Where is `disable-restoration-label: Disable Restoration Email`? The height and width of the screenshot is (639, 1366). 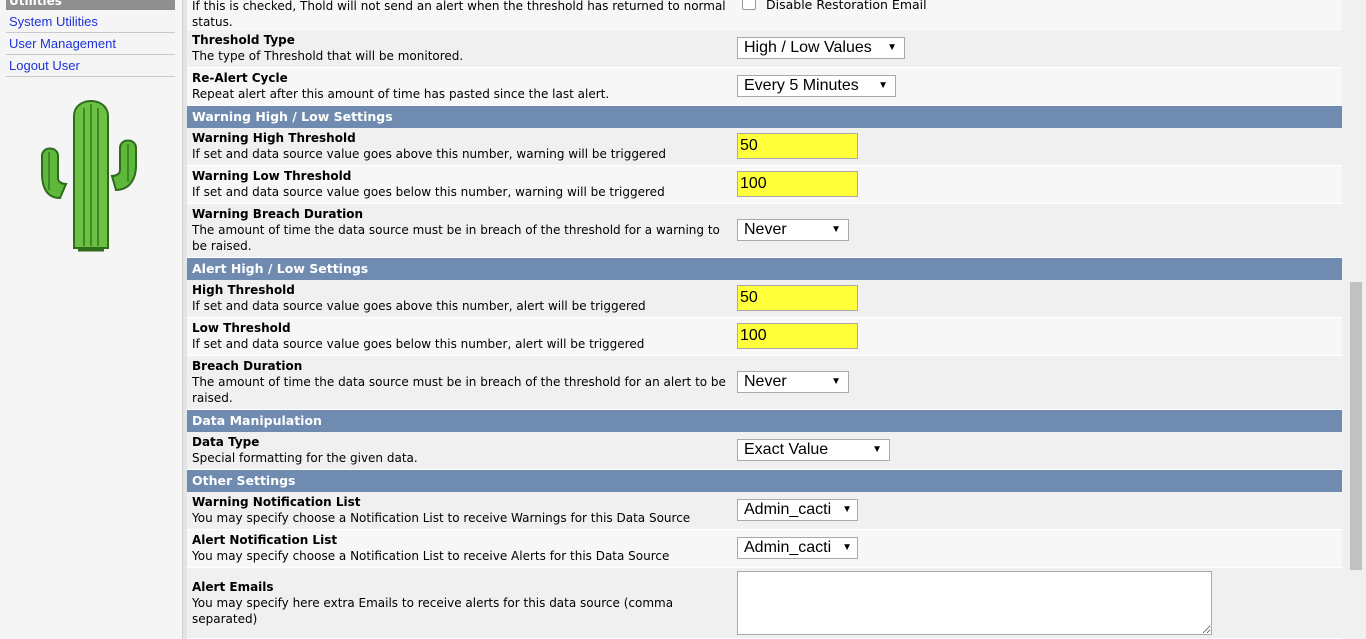
disable-restoration-label: Disable Restoration Email is located at coordinates (846, 6).